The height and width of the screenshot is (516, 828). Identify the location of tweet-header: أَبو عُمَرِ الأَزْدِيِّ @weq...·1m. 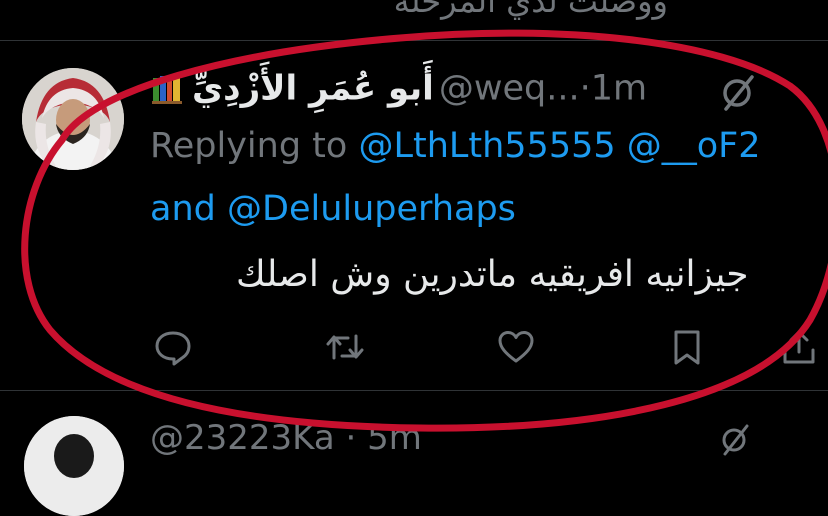
(398, 90).